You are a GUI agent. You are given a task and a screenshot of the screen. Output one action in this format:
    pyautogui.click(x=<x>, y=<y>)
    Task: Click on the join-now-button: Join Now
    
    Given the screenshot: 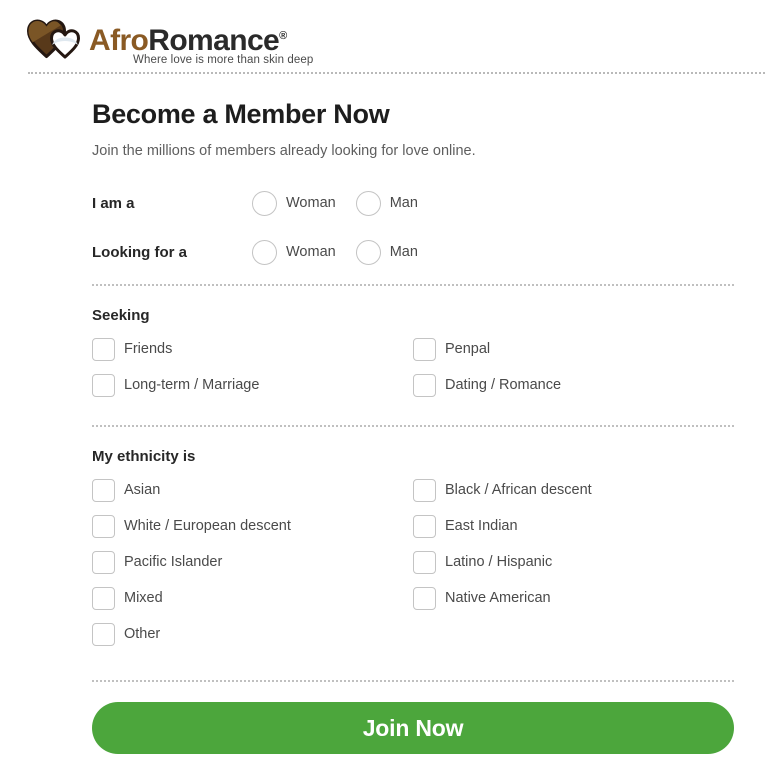 What is the action you would take?
    pyautogui.click(x=413, y=728)
    